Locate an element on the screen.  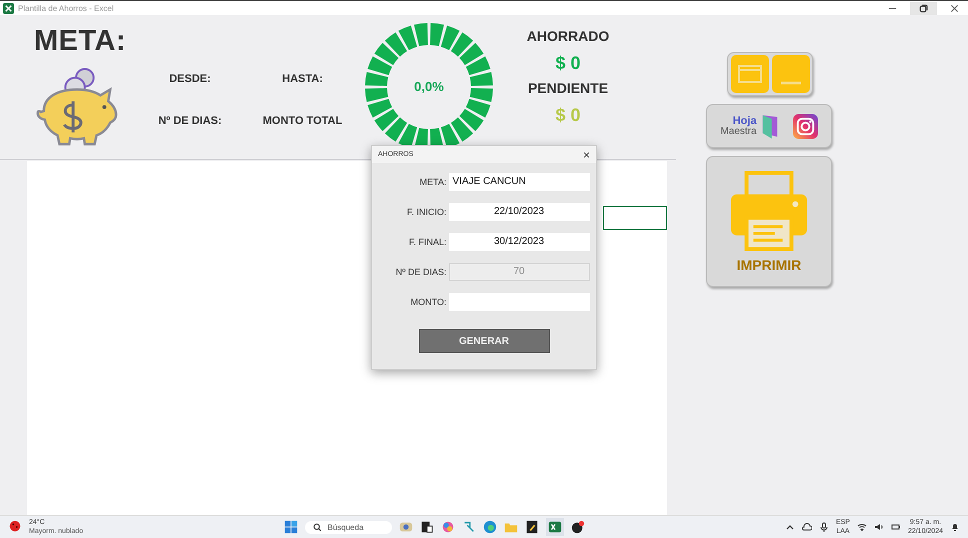
progress-percent: 0,0% is located at coordinates (429, 86).